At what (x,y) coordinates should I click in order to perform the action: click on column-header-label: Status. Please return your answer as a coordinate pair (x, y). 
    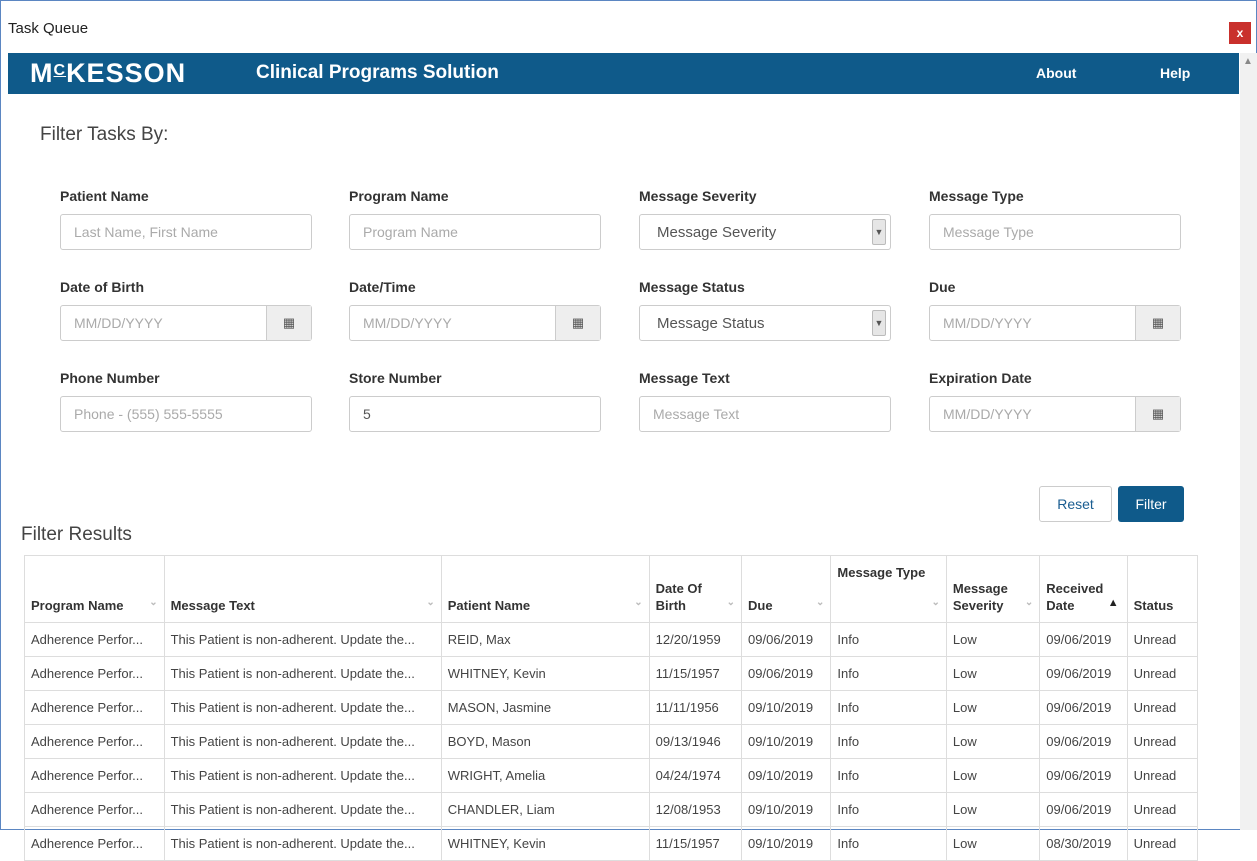
    Looking at the image, I should click on (1153, 605).